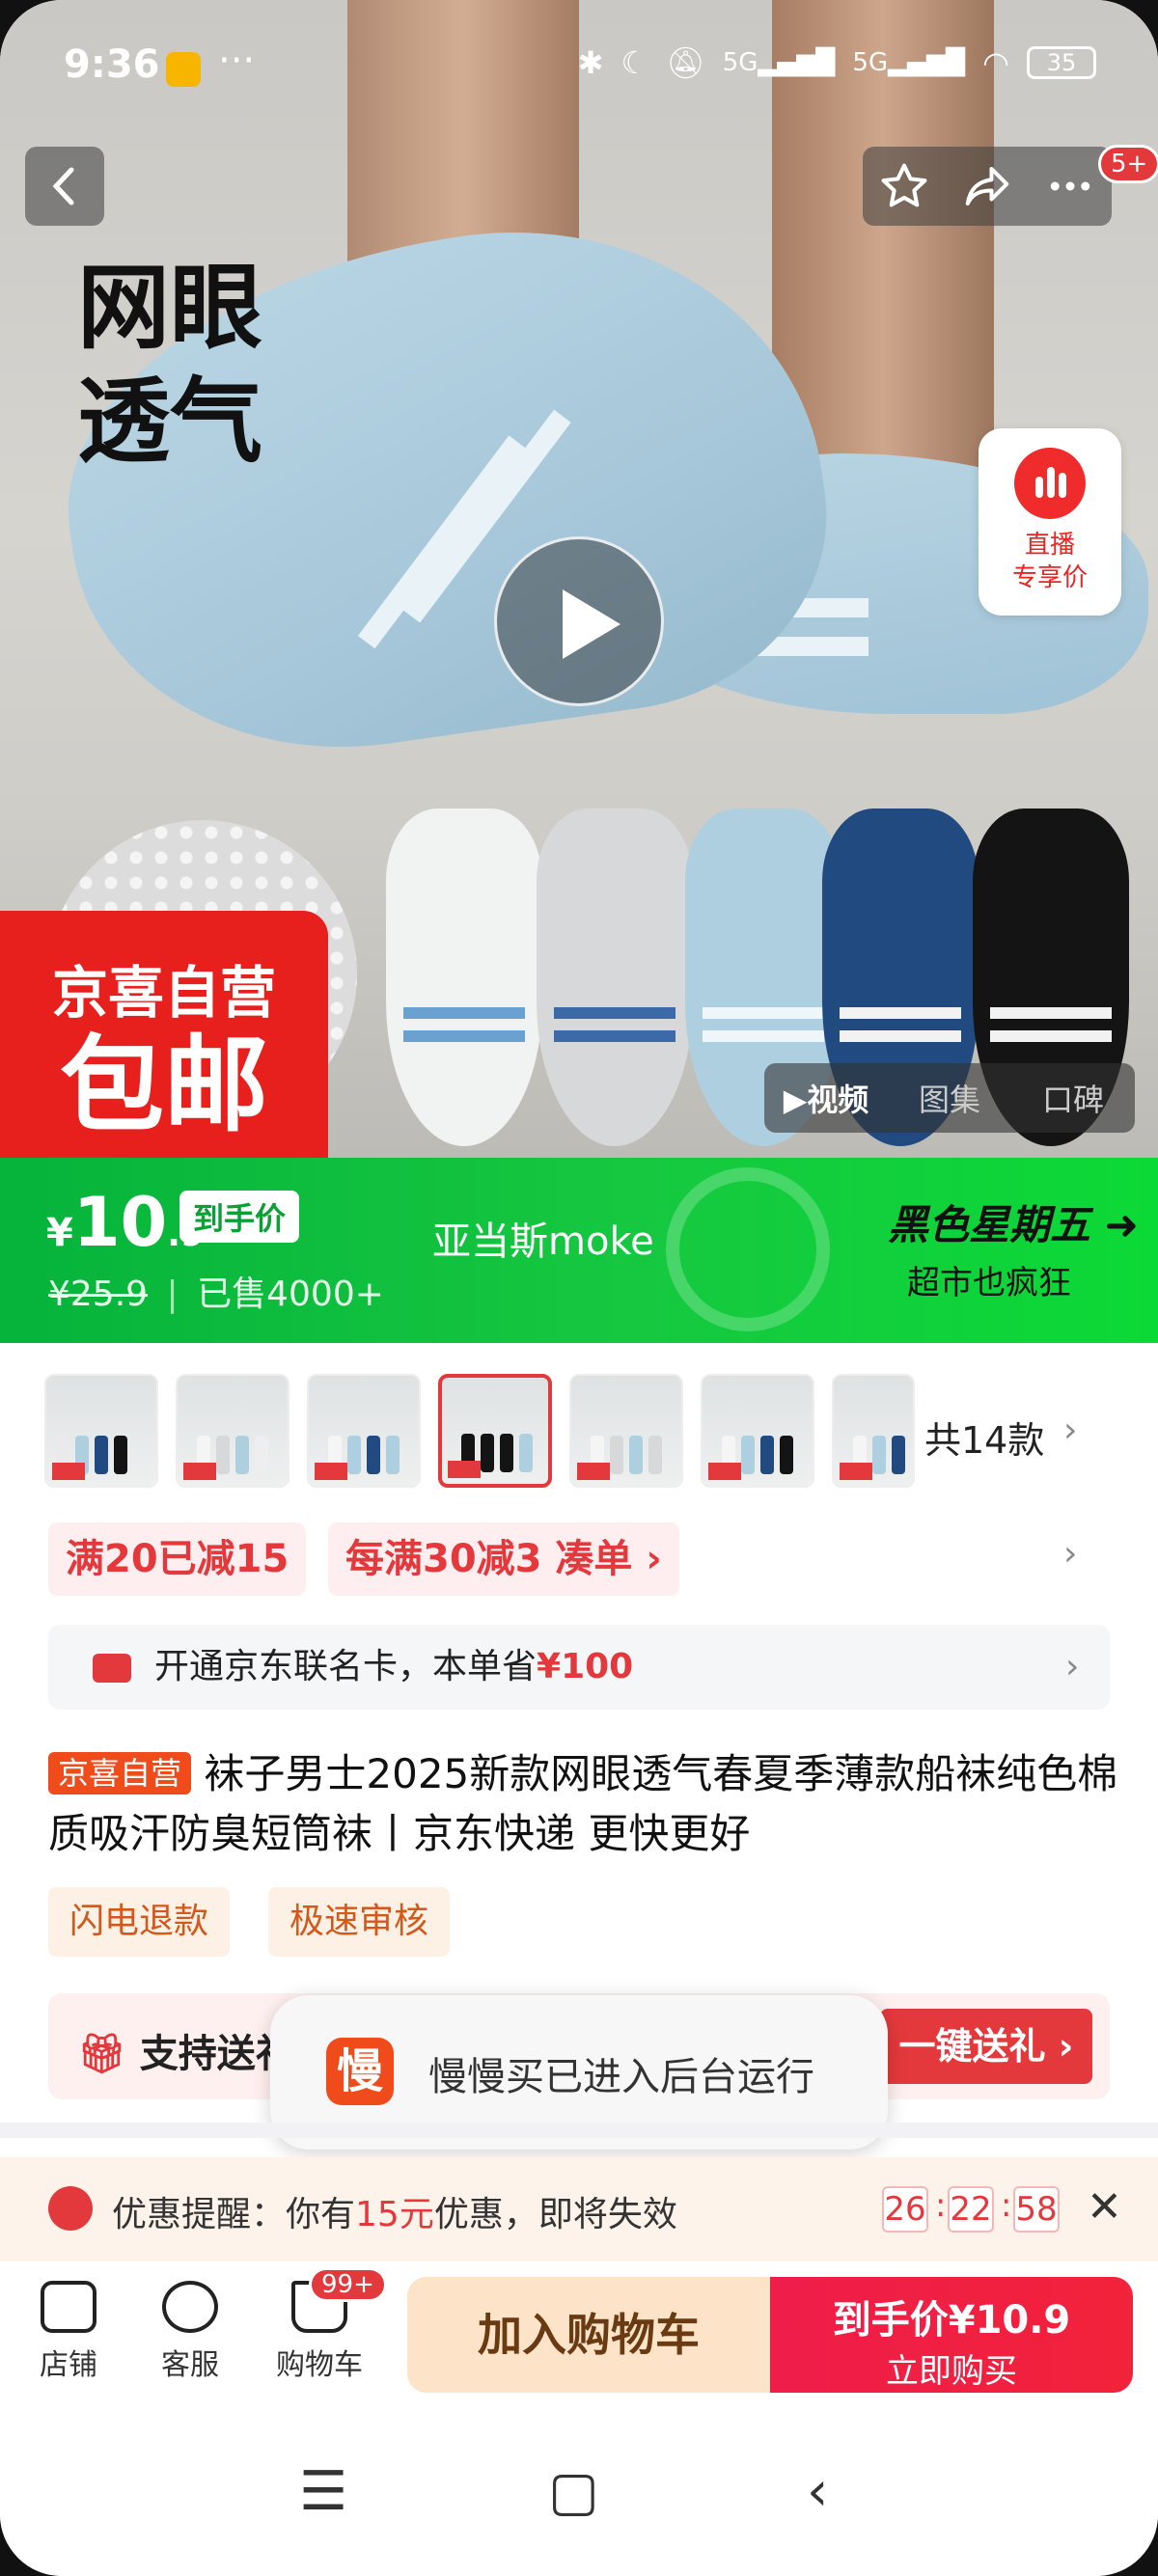 The image size is (1158, 2576). I want to click on live-label: 直播, so click(1049, 546).